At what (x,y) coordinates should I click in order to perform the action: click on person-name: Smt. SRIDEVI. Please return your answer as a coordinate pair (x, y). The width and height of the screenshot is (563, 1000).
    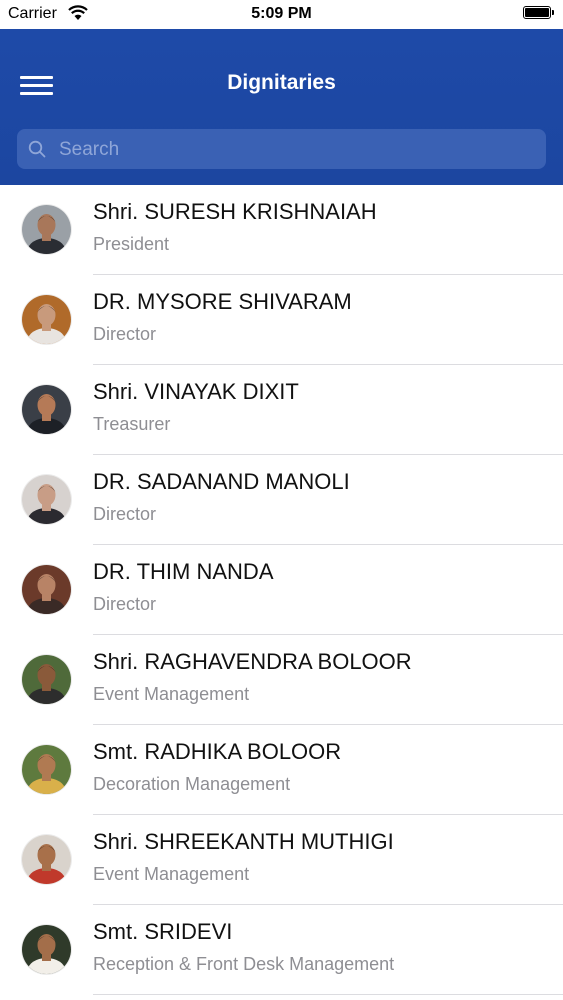
    Looking at the image, I should click on (163, 931).